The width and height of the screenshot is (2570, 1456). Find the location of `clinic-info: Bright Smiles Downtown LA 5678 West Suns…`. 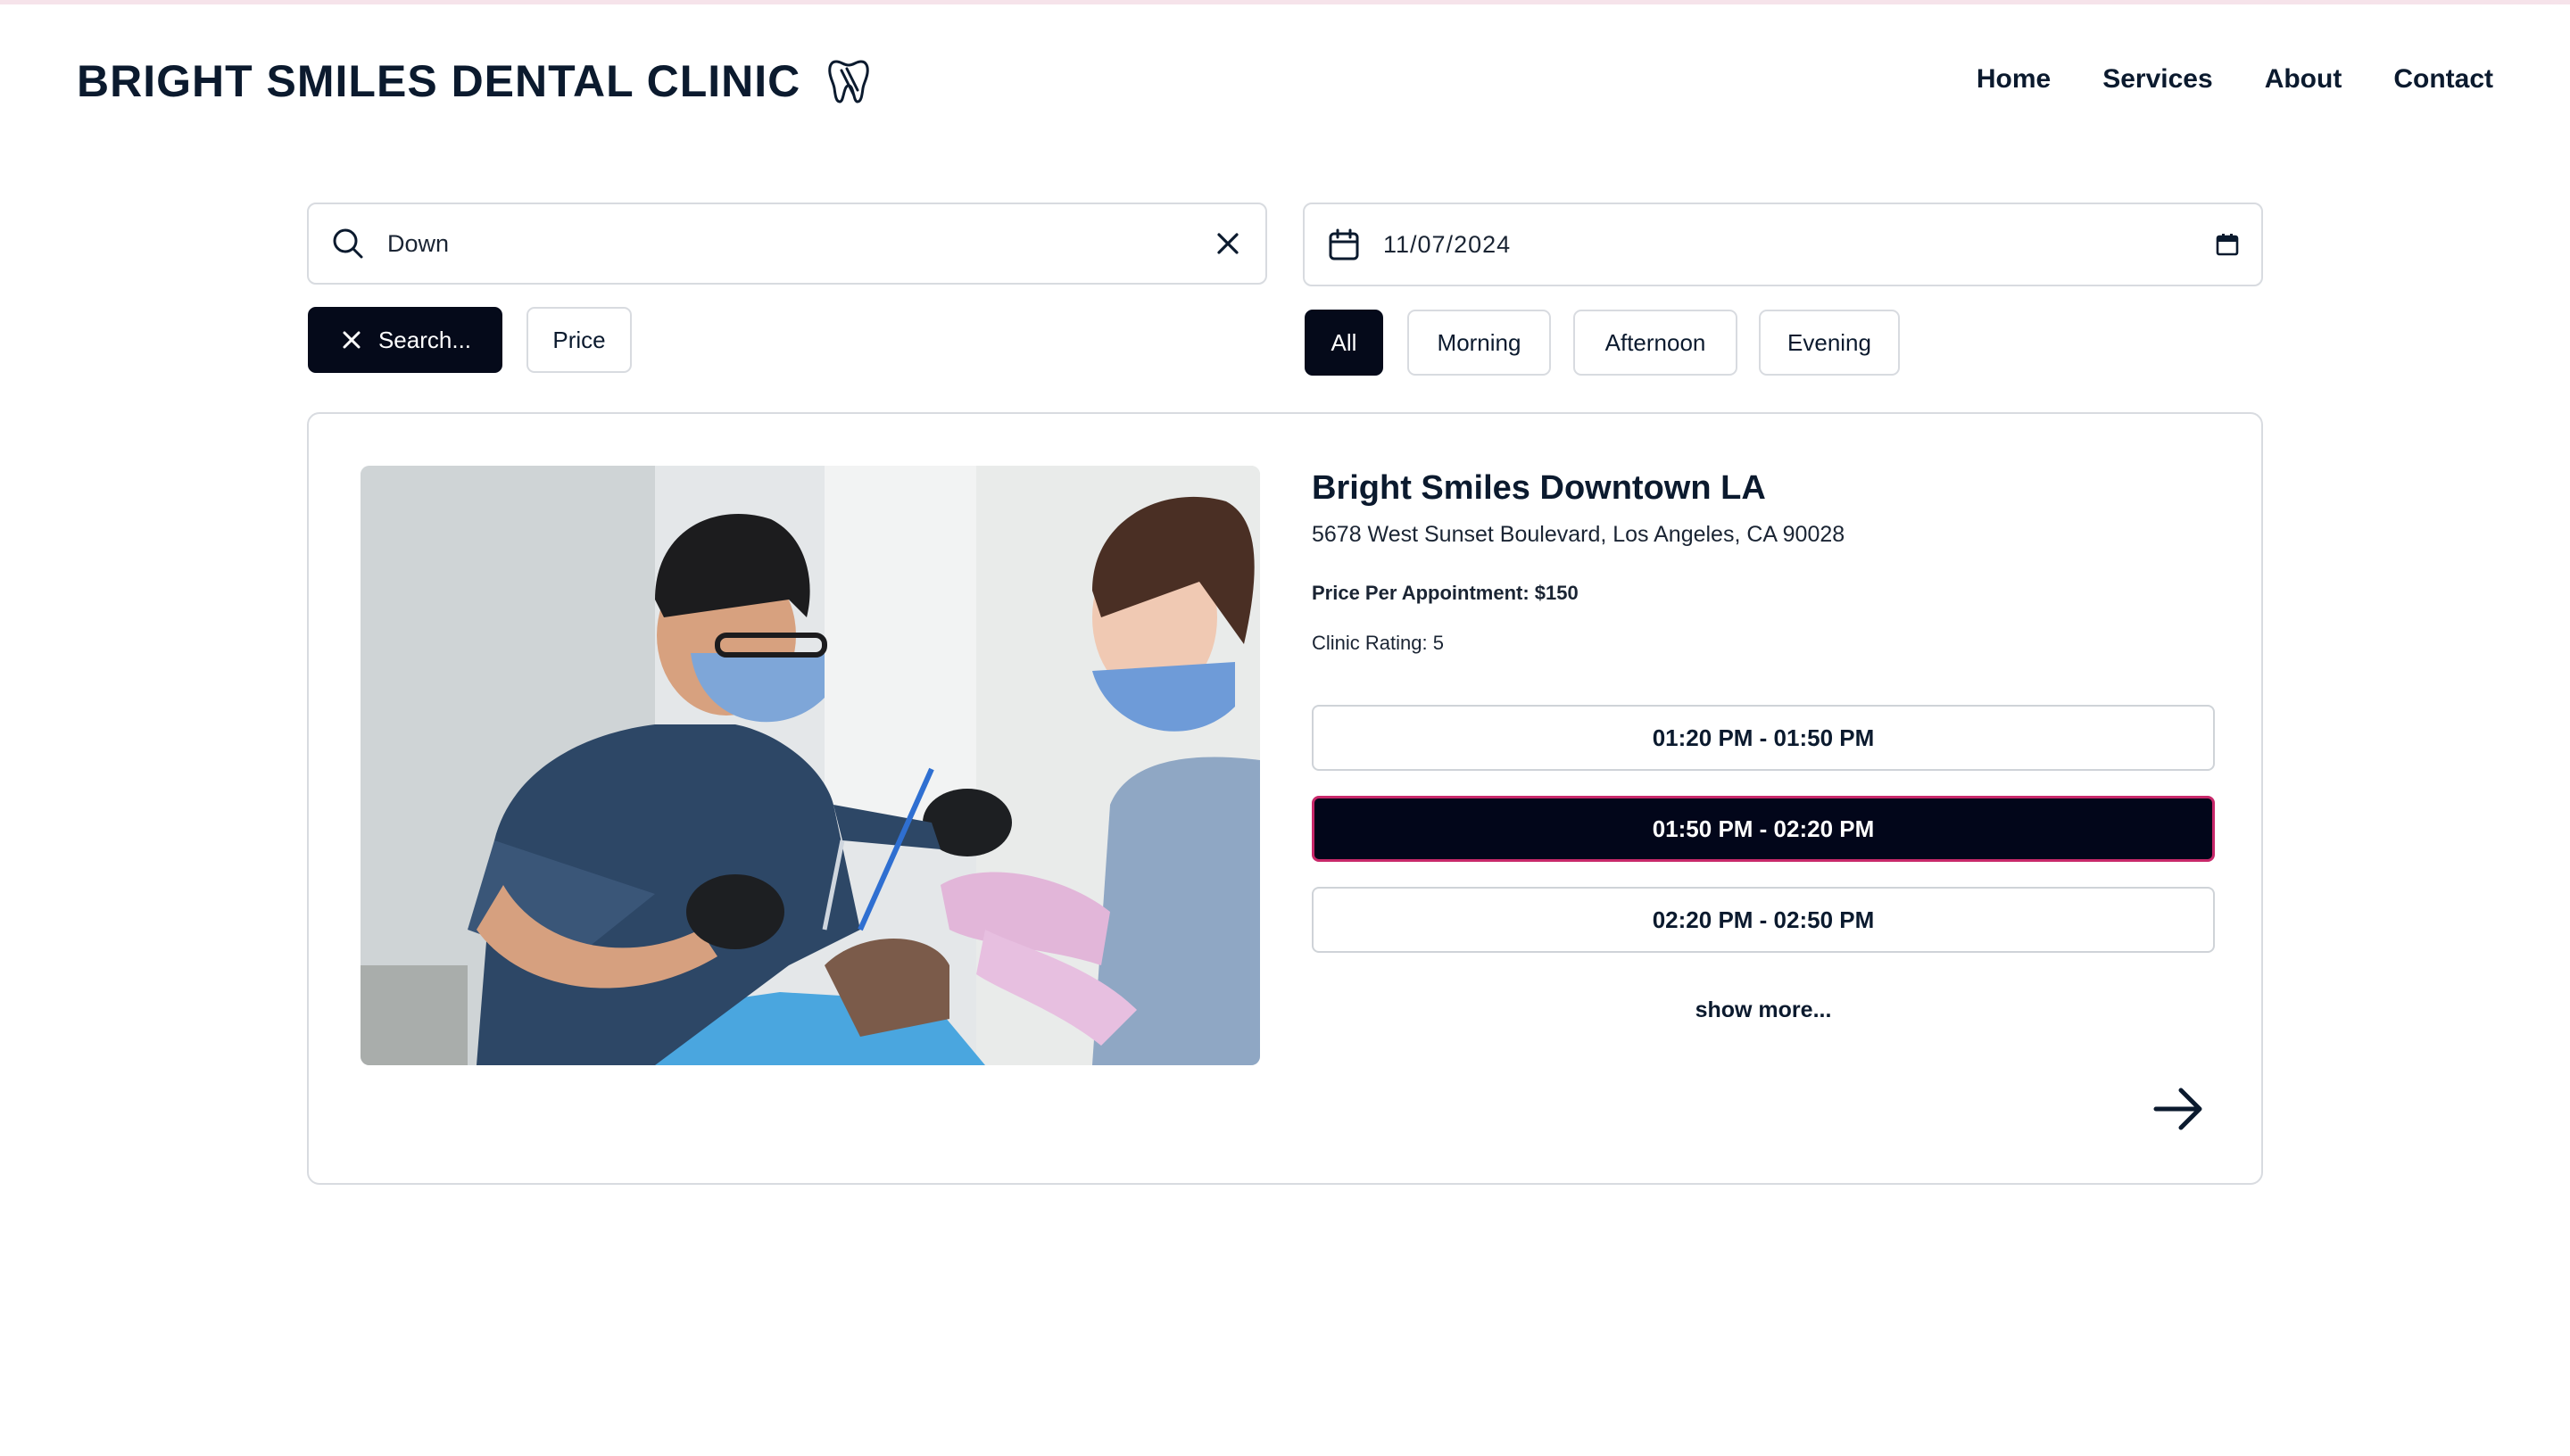

clinic-info: Bright Smiles Downtown LA 5678 West Suns… is located at coordinates (1763, 744).